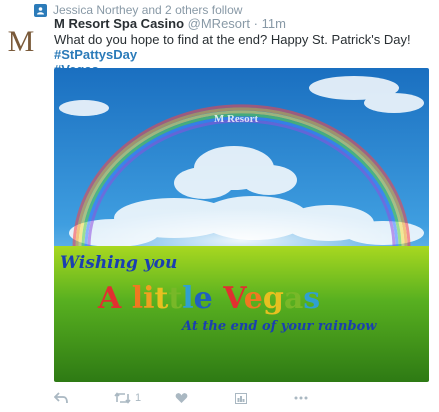  I want to click on more-button, so click(301, 398).